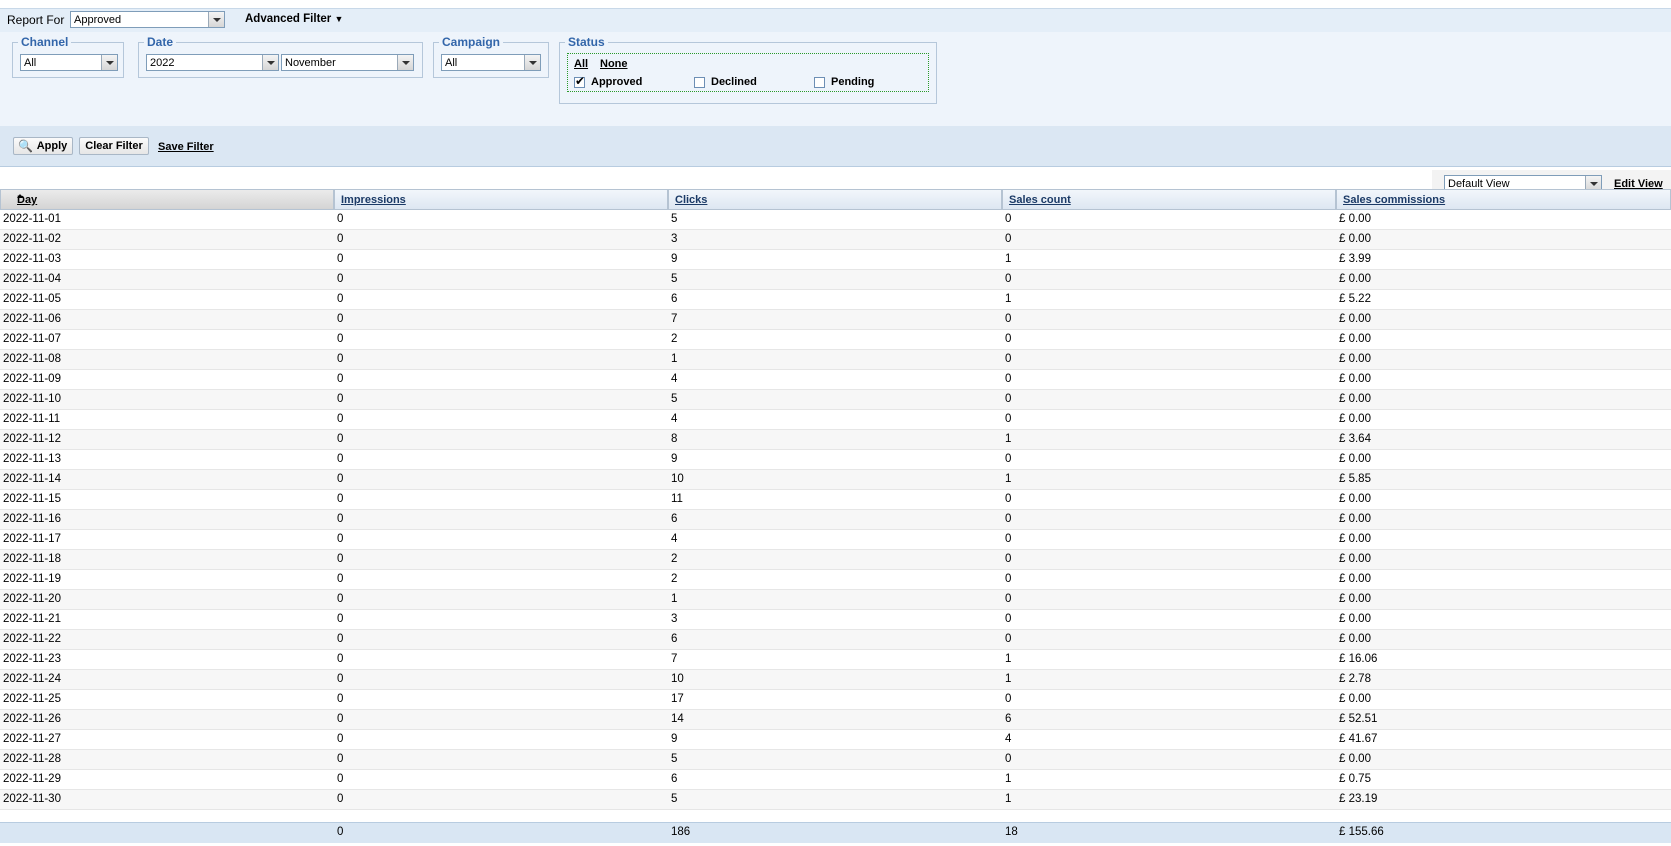 The height and width of the screenshot is (846, 1671). What do you see at coordinates (1169, 199) in the screenshot?
I see `column-header-sales-count: Sales count` at bounding box center [1169, 199].